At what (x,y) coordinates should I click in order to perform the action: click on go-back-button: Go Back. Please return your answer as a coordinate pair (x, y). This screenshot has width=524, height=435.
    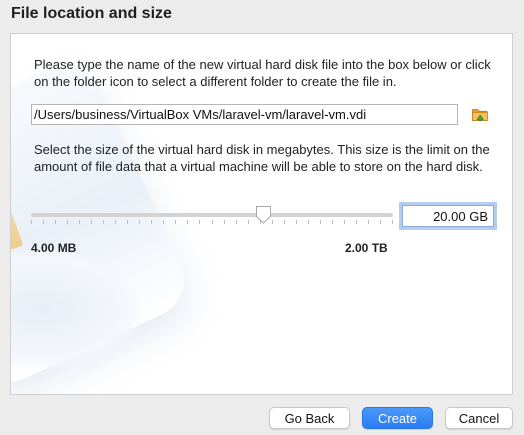
    Looking at the image, I should click on (309, 418).